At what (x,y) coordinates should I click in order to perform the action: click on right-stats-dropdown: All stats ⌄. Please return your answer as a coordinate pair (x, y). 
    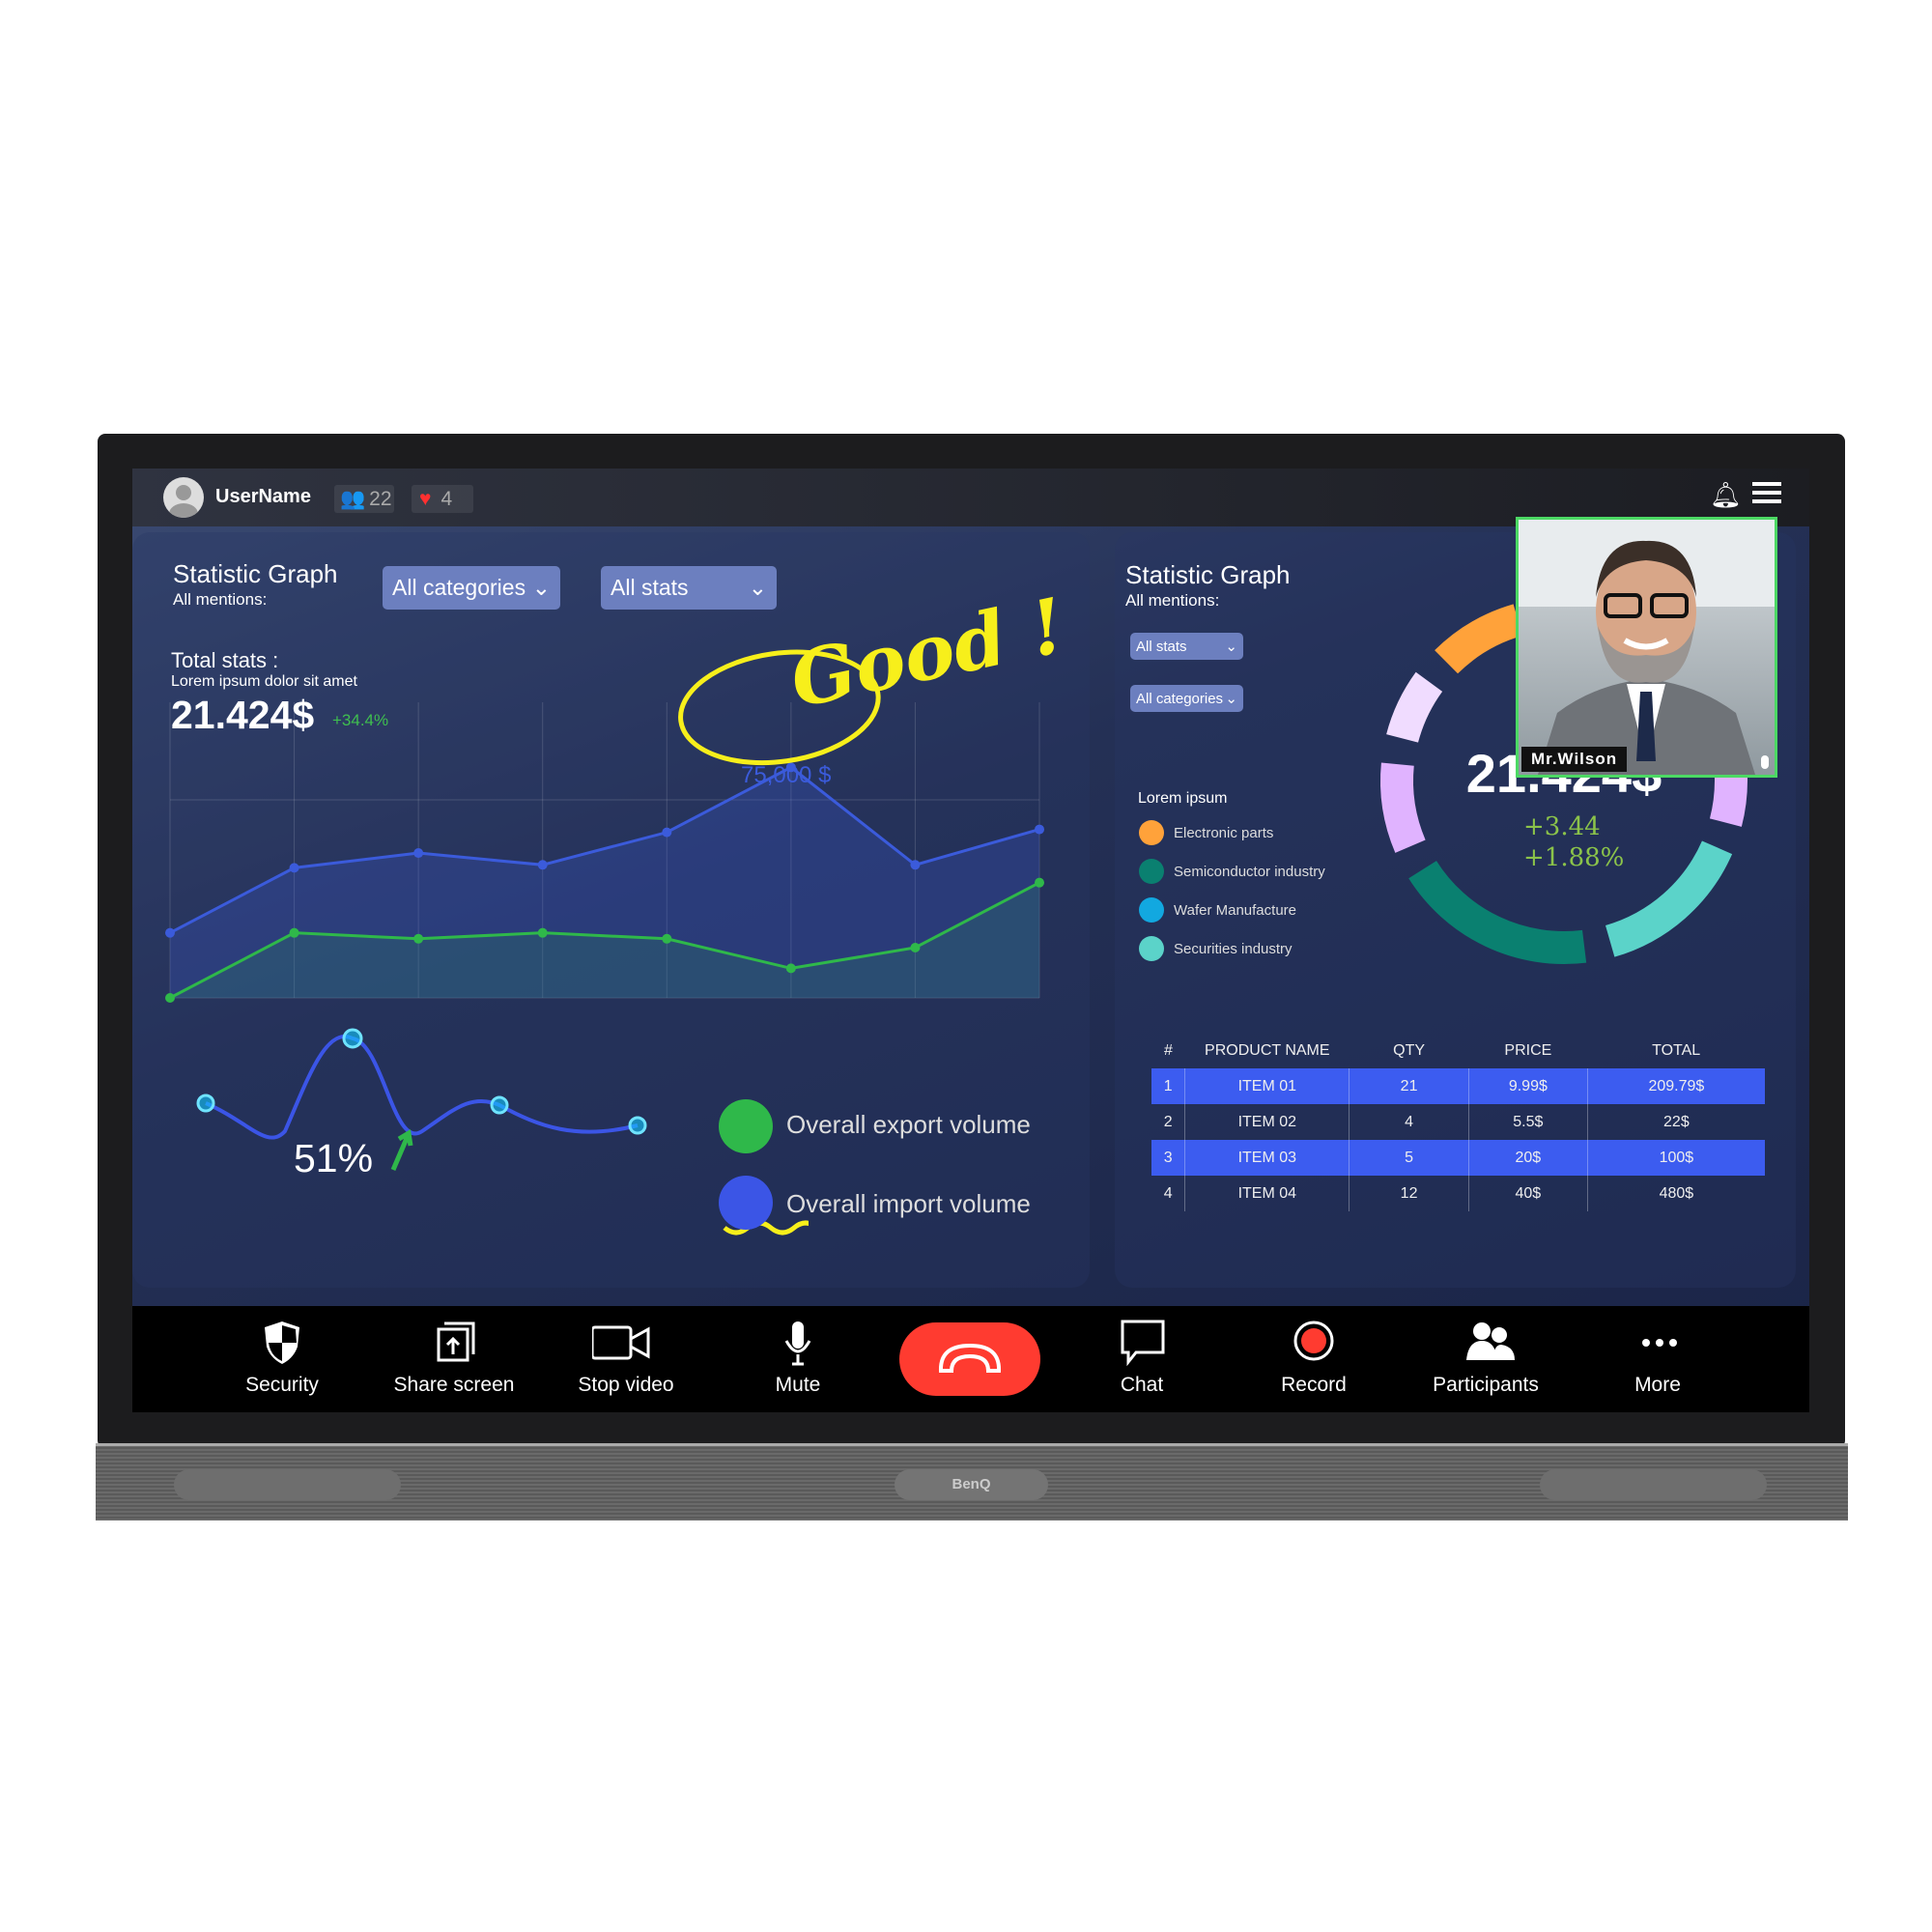
    Looking at the image, I should click on (1186, 646).